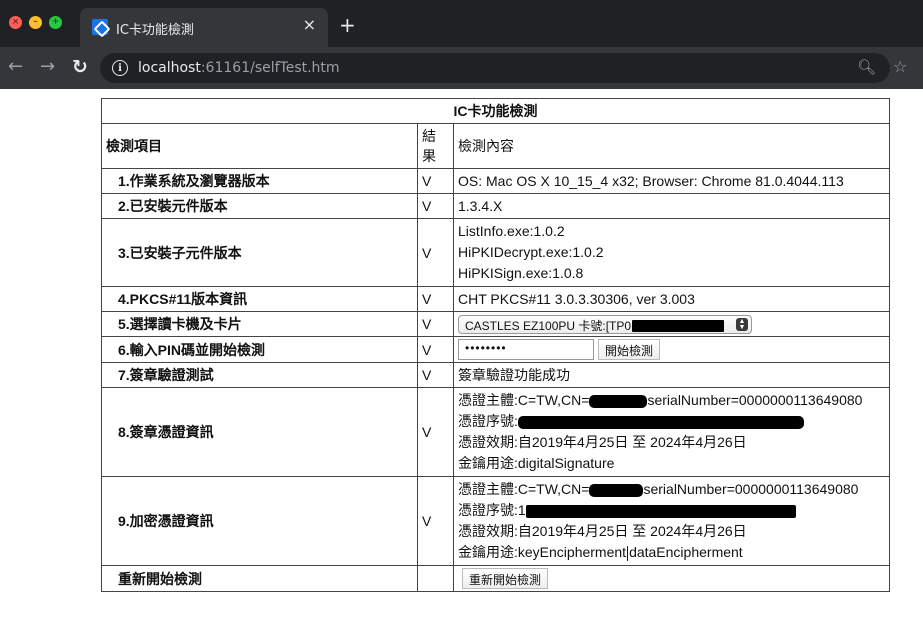  Describe the element at coordinates (309, 25) in the screenshot. I see `tab-close-icon: ×` at that location.